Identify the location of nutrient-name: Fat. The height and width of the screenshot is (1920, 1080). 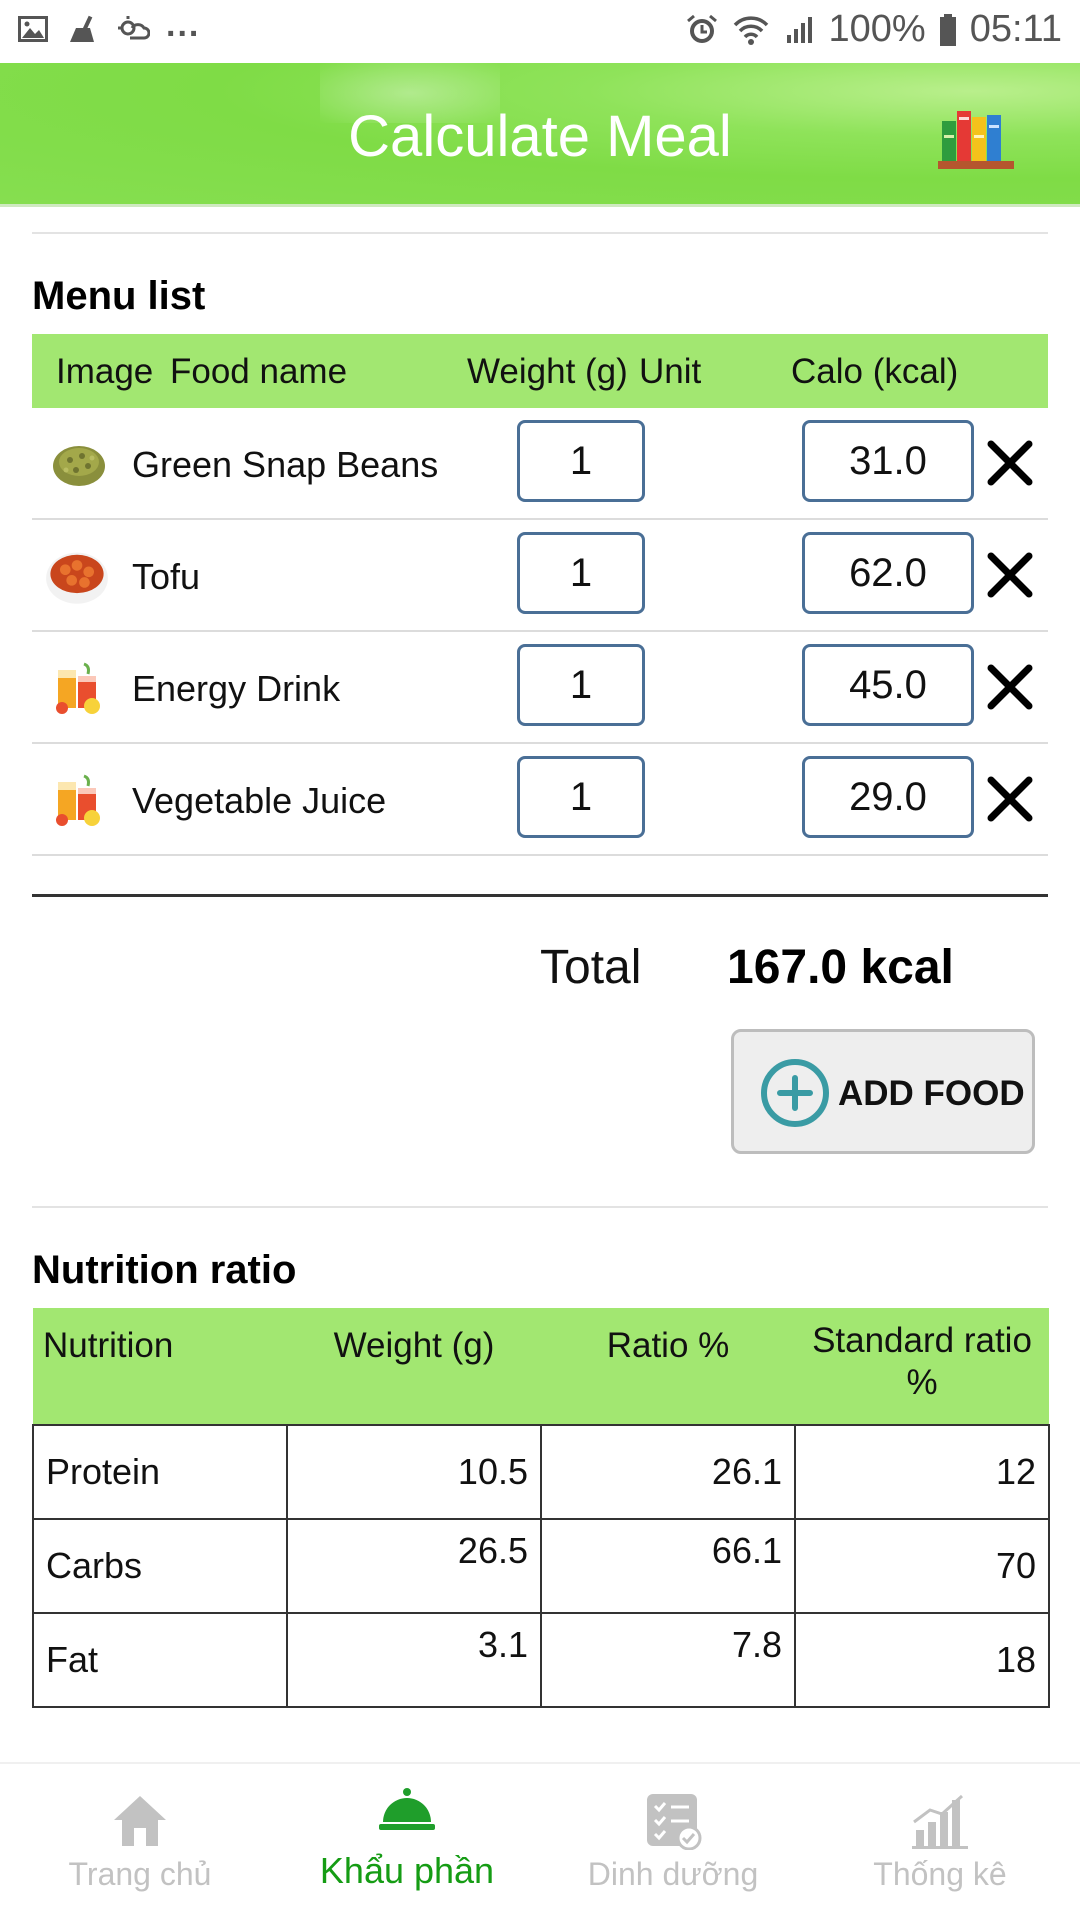
(160, 1660).